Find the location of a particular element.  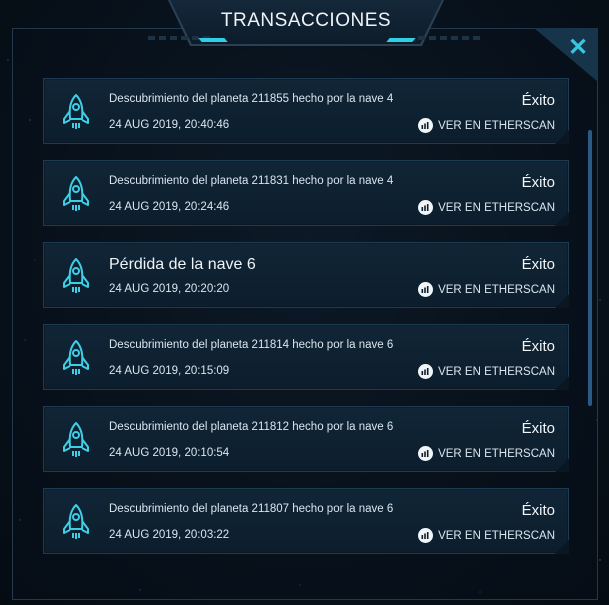

transaction-date: 24 AUG 2019, 20:15:09 is located at coordinates (169, 371).